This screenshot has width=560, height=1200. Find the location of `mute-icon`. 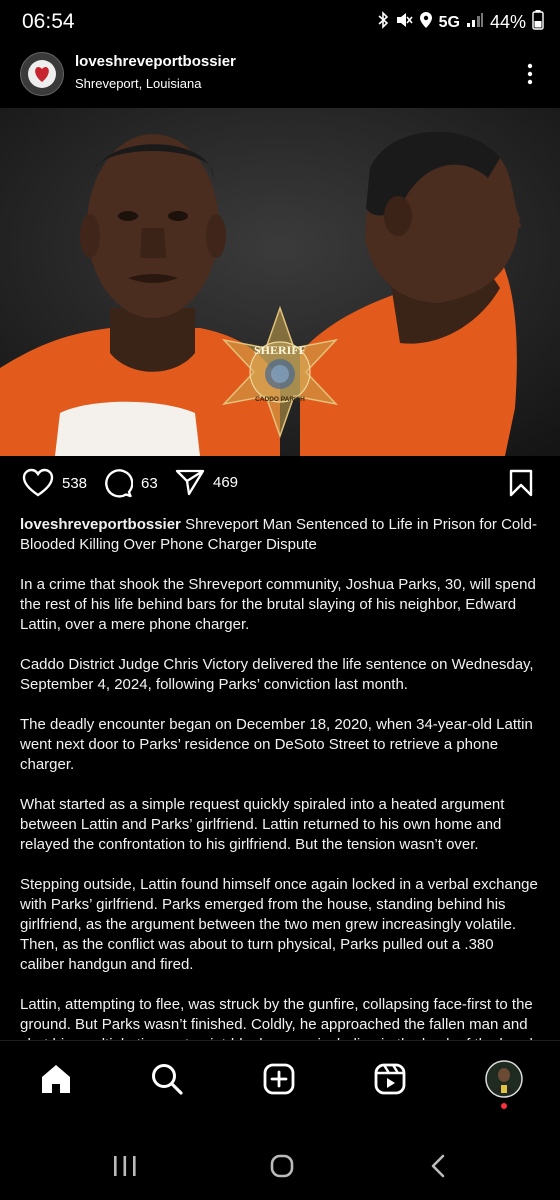

mute-icon is located at coordinates (404, 22).